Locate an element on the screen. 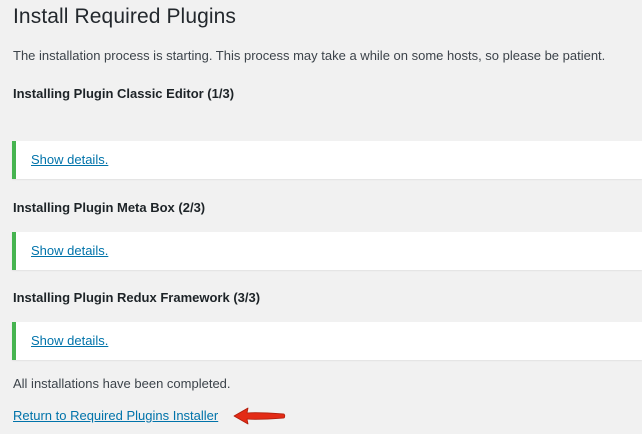 The image size is (642, 434). completion-message: All installations have been completed. is located at coordinates (122, 383).